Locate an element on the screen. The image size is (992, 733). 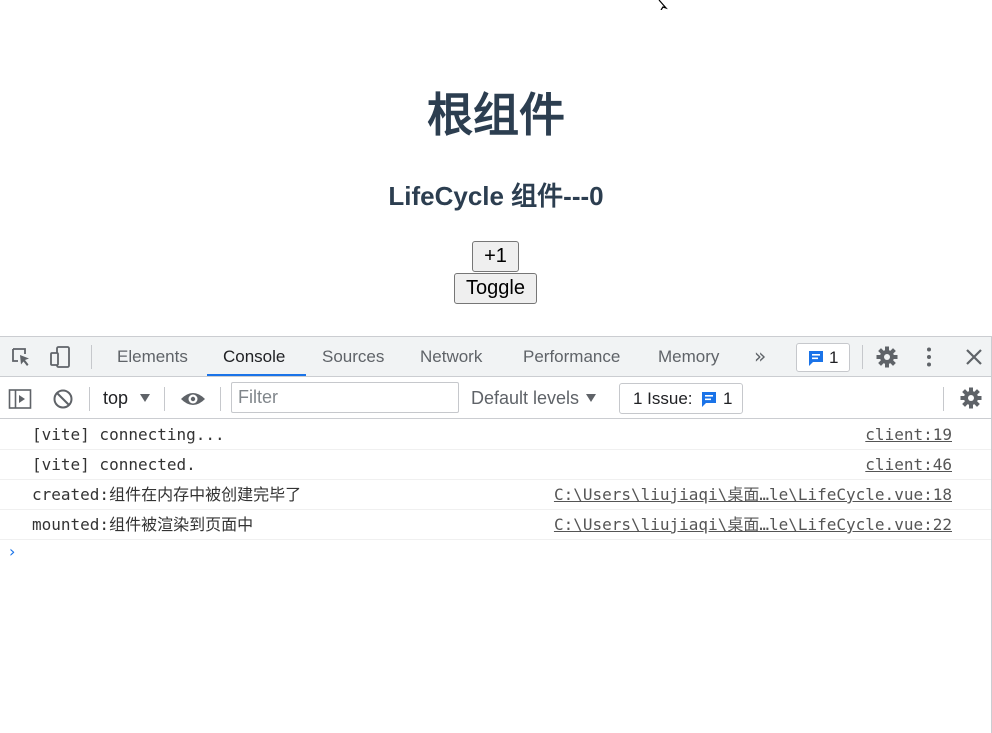
console-message: [vite] connecting... client:19 is located at coordinates (495, 435).